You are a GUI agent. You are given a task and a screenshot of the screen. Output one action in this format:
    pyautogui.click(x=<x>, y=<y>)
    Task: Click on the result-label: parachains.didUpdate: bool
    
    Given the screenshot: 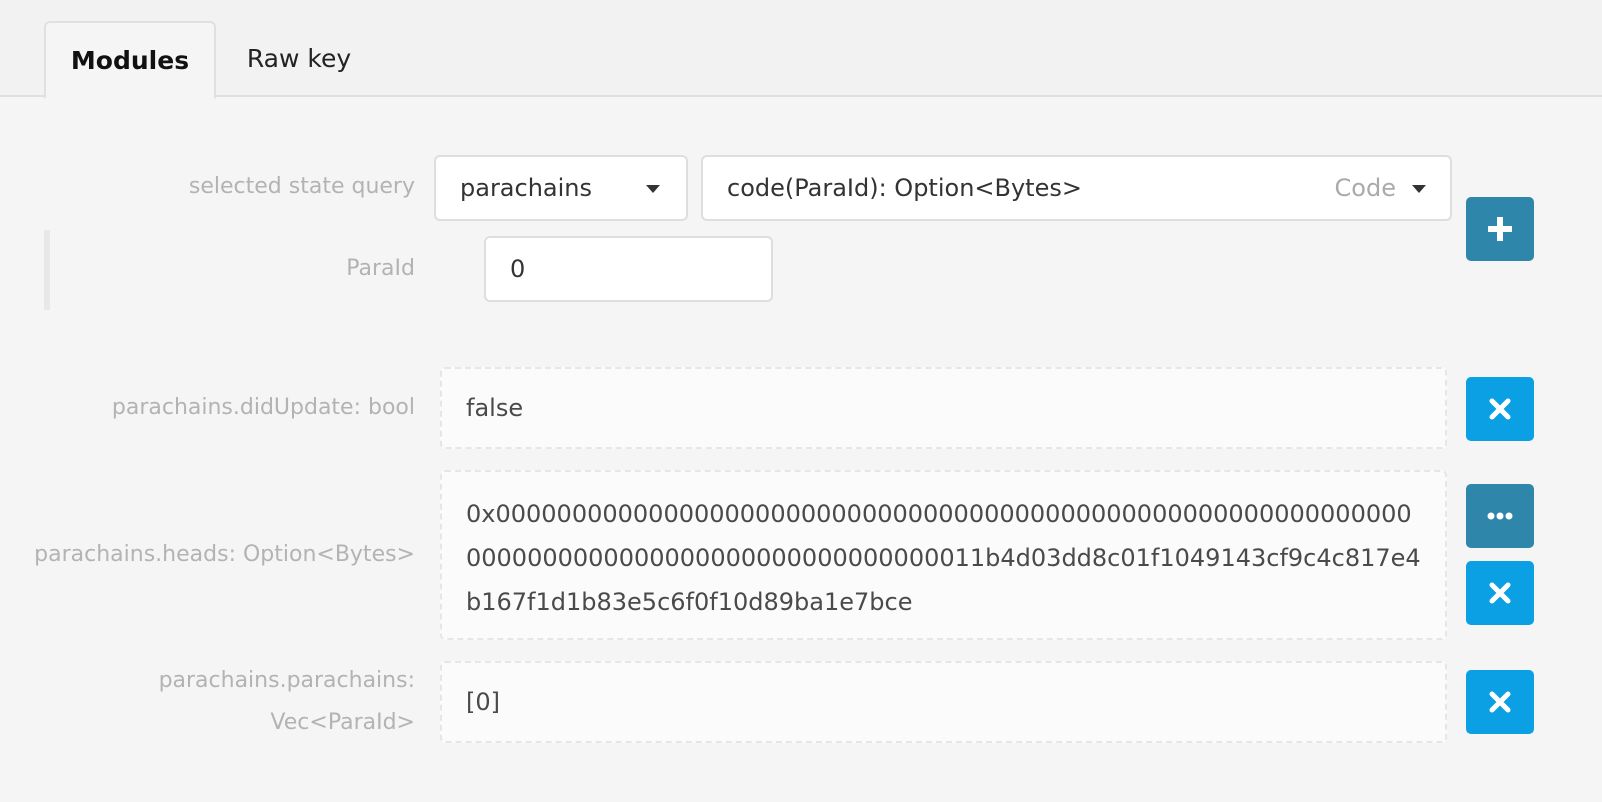 What is the action you would take?
    pyautogui.click(x=263, y=407)
    